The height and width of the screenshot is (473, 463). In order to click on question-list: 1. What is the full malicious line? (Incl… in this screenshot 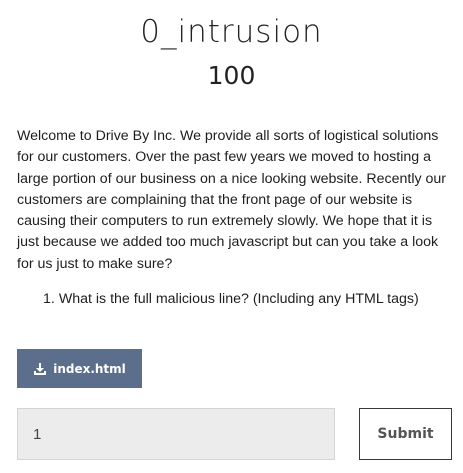, I will do `click(248, 299)`.